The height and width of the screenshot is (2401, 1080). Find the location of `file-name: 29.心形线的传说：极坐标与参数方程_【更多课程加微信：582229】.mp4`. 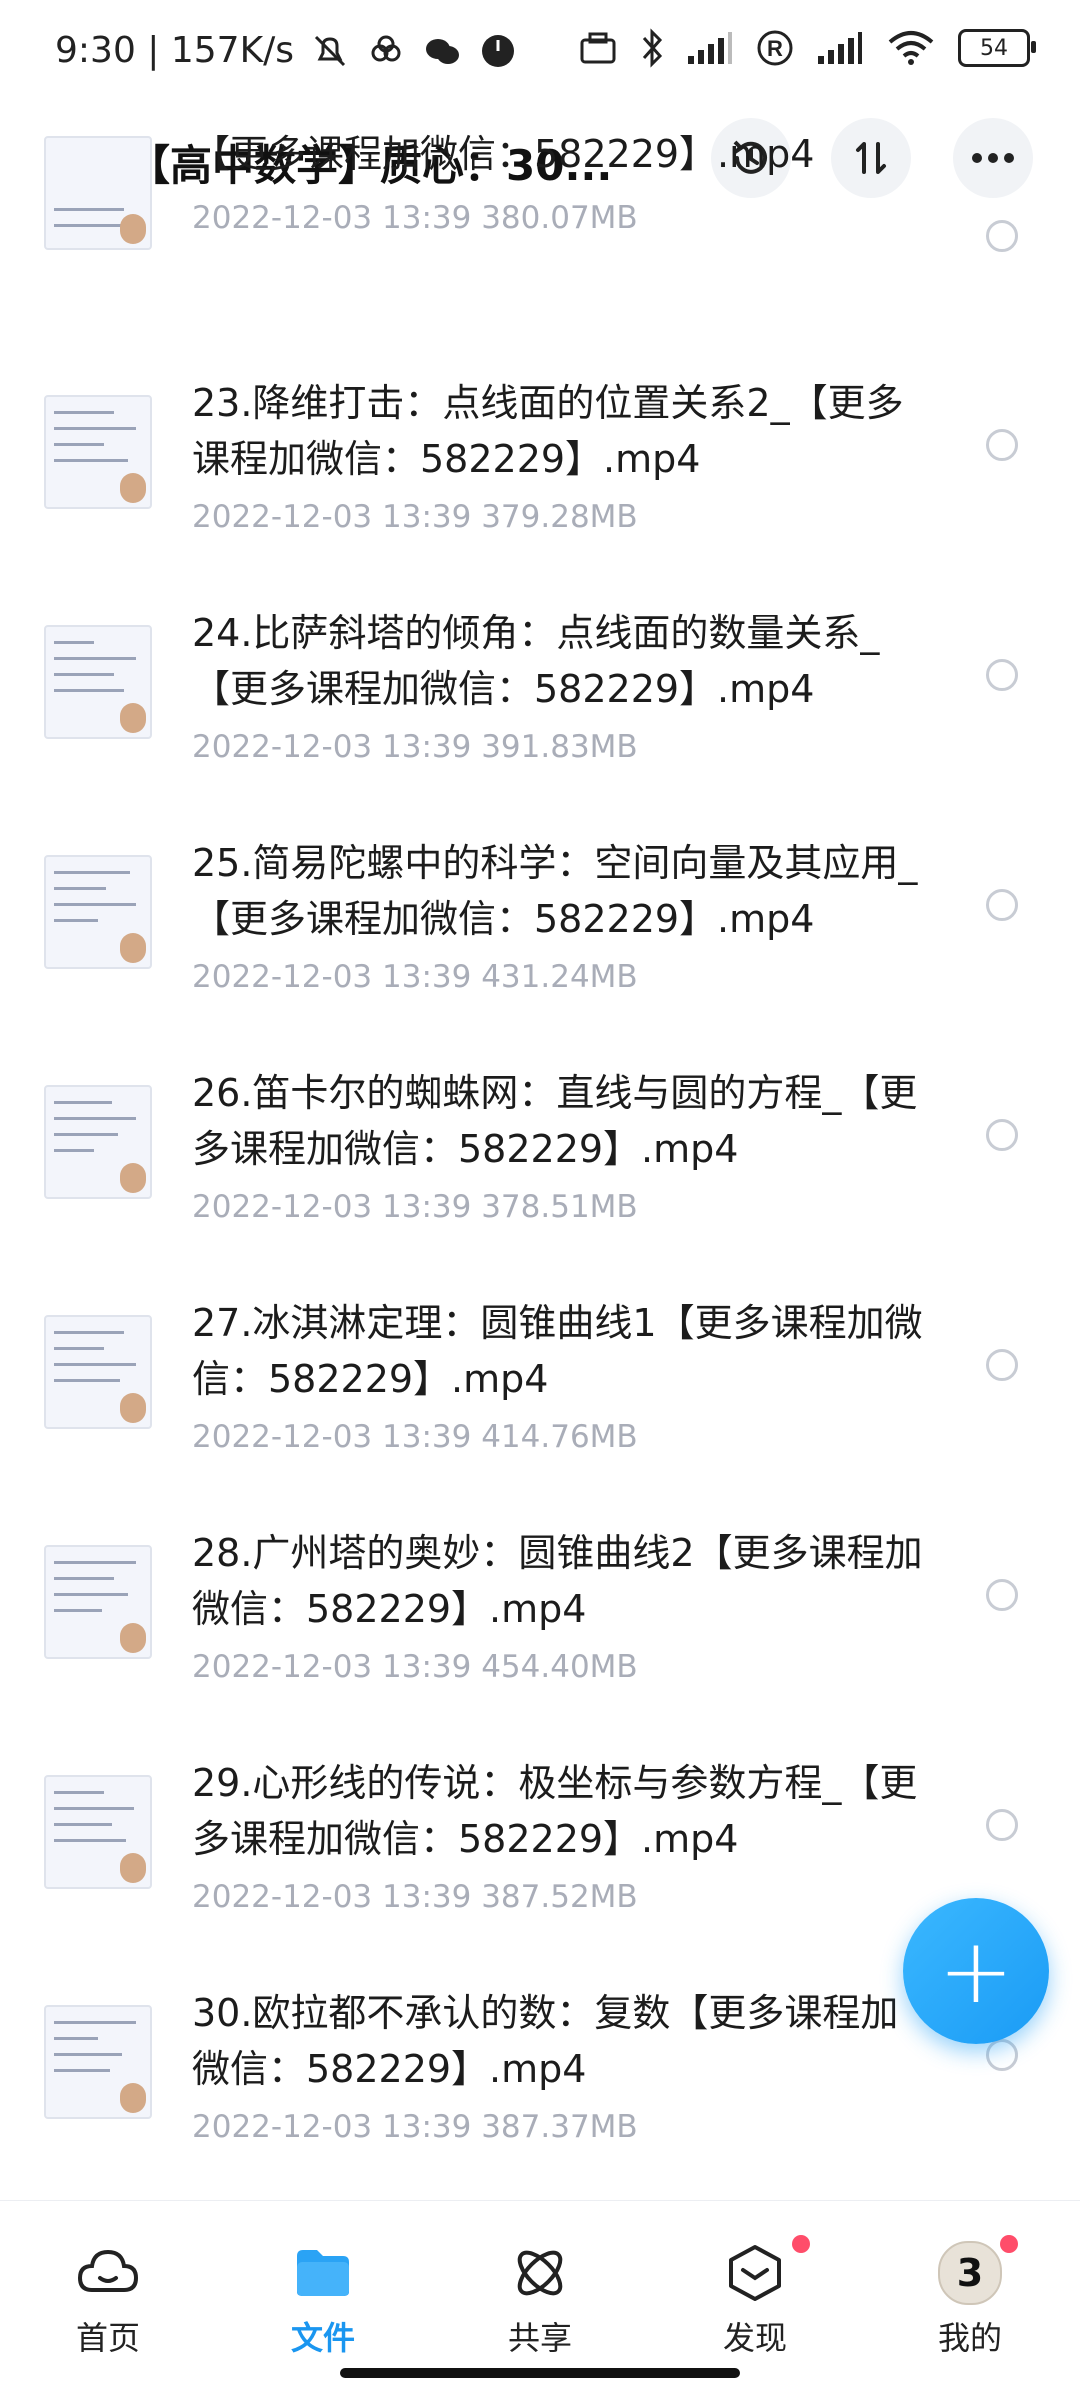

file-name: 29.心形线的传说：极坐标与参数方程_【更多课程加微信：582229】.mp4 is located at coordinates (555, 1811).